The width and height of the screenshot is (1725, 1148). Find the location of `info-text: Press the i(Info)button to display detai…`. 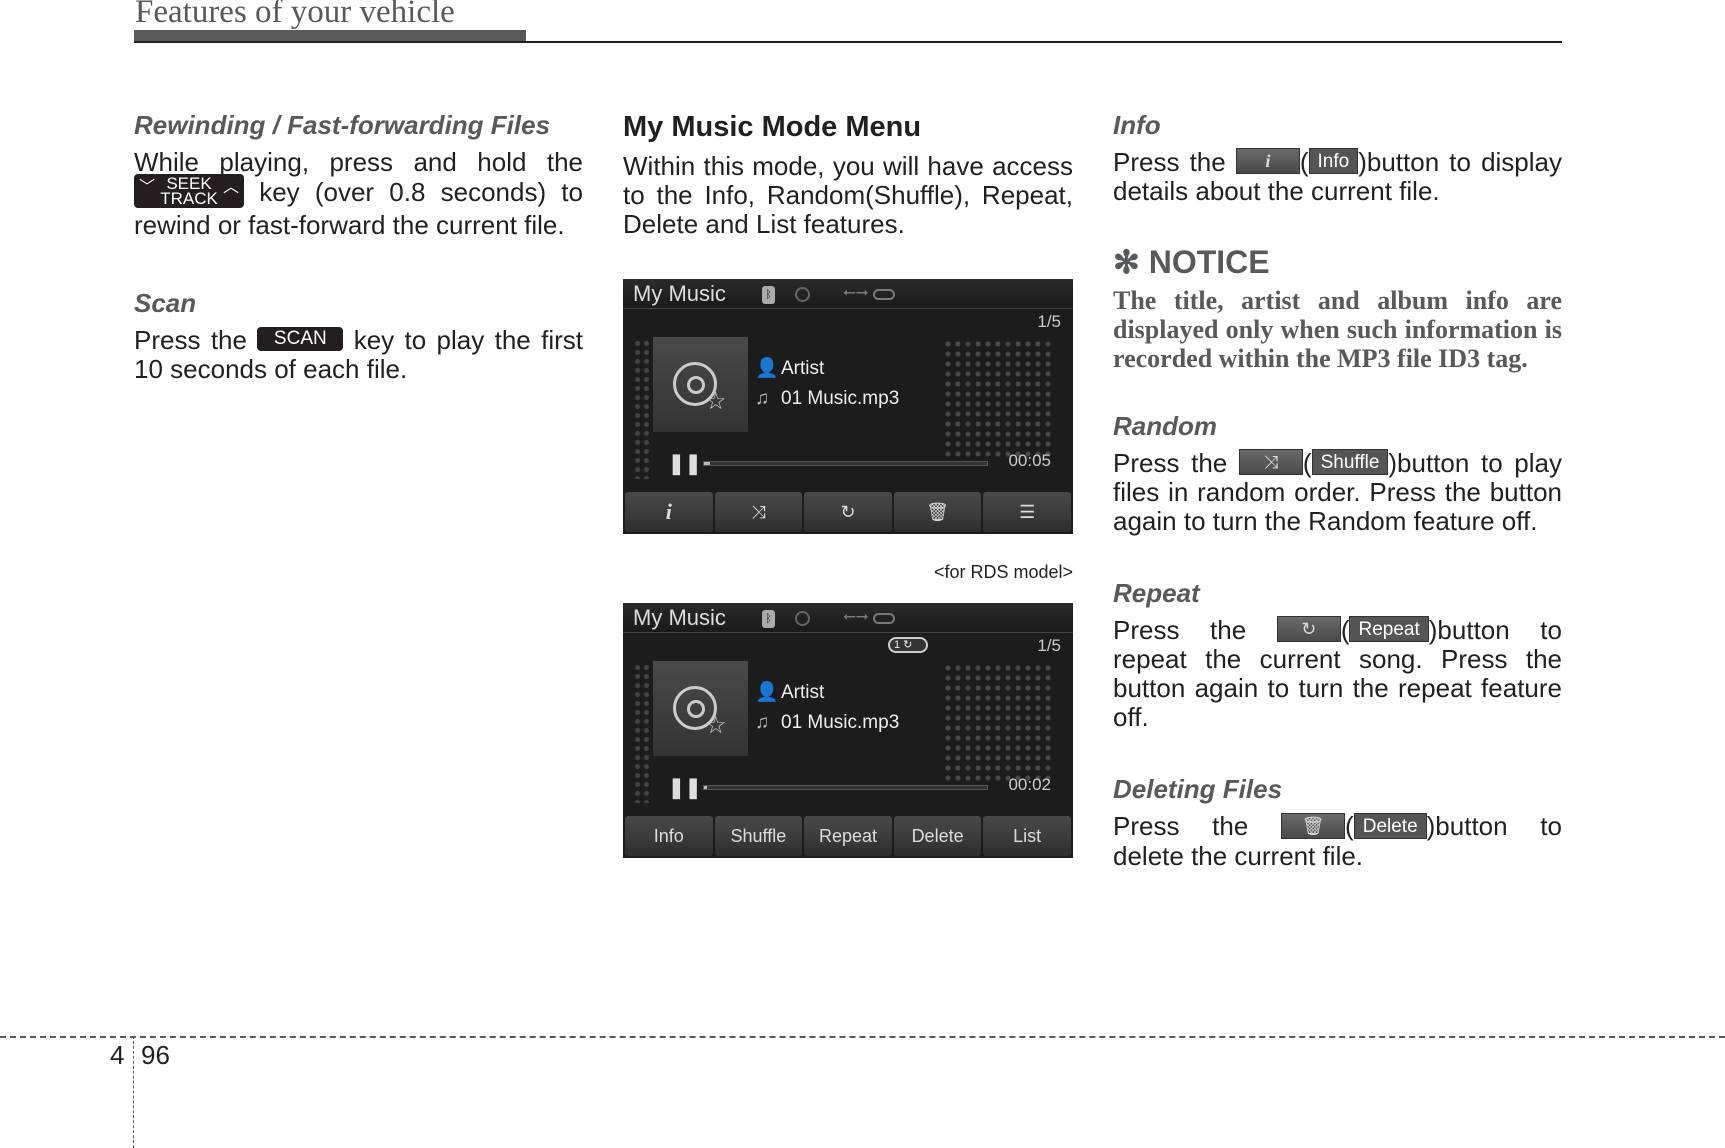

info-text: Press the i(Info)button to display detai… is located at coordinates (1338, 177).